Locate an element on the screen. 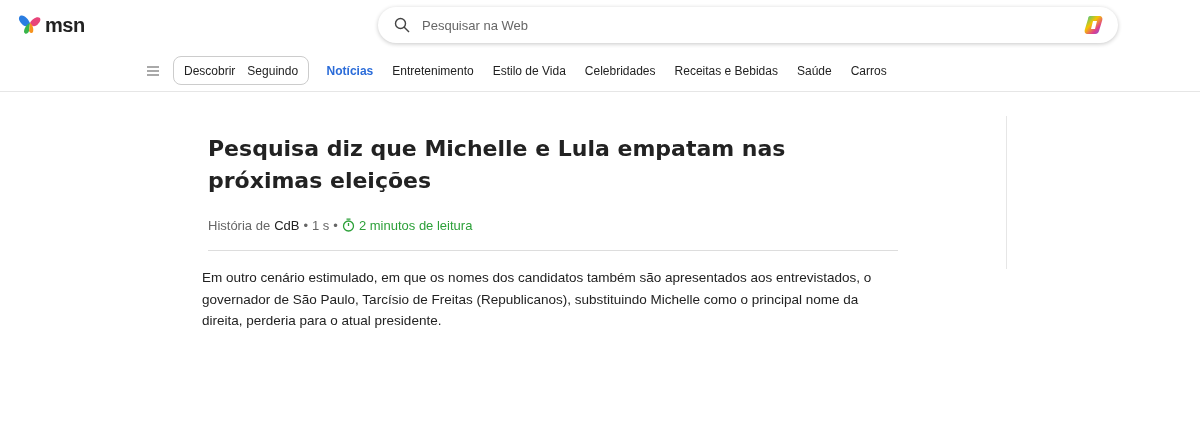  nav-tab: Estilo de Vida is located at coordinates (529, 70).